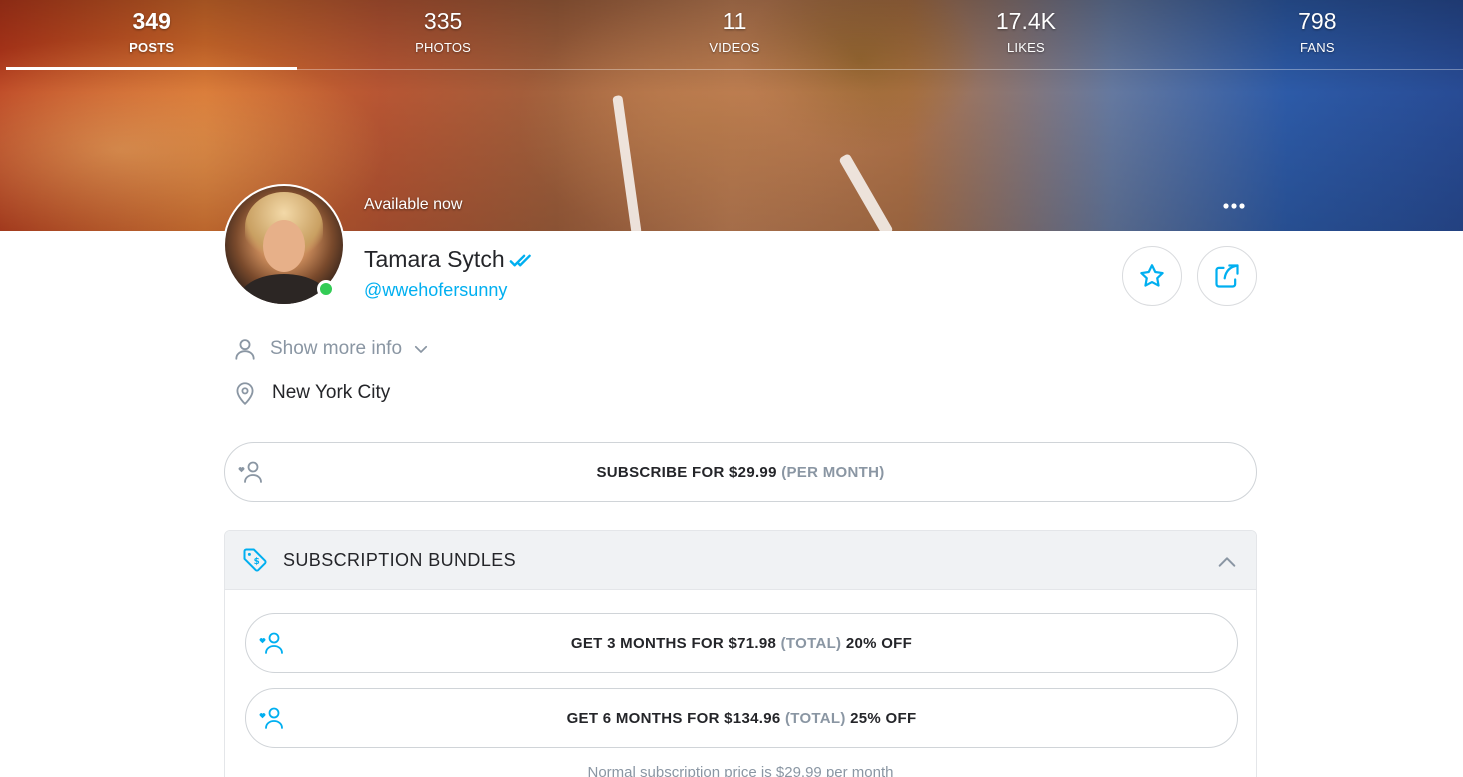  Describe the element at coordinates (152, 35) in the screenshot. I see `tab-posts: 349 POSTS` at that location.